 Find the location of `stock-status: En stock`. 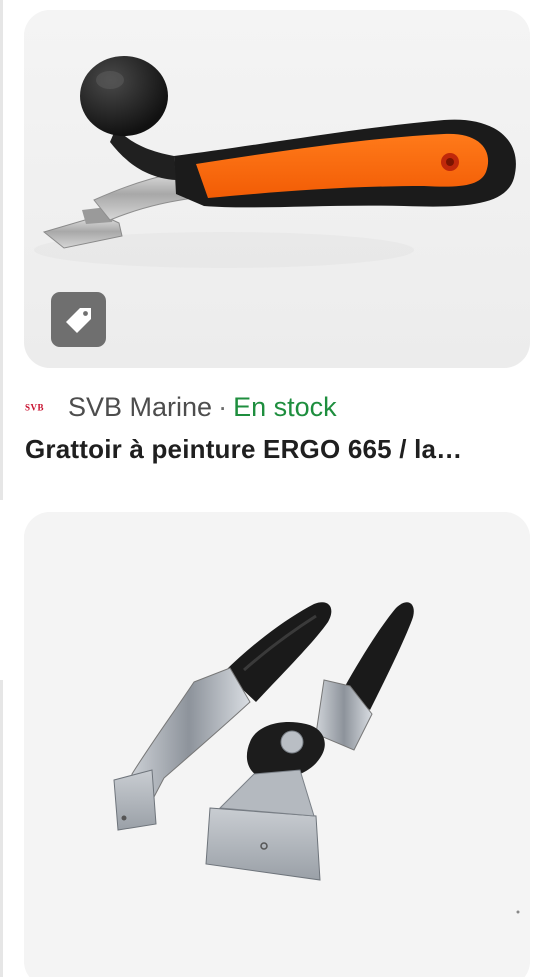

stock-status: En stock is located at coordinates (285, 406).